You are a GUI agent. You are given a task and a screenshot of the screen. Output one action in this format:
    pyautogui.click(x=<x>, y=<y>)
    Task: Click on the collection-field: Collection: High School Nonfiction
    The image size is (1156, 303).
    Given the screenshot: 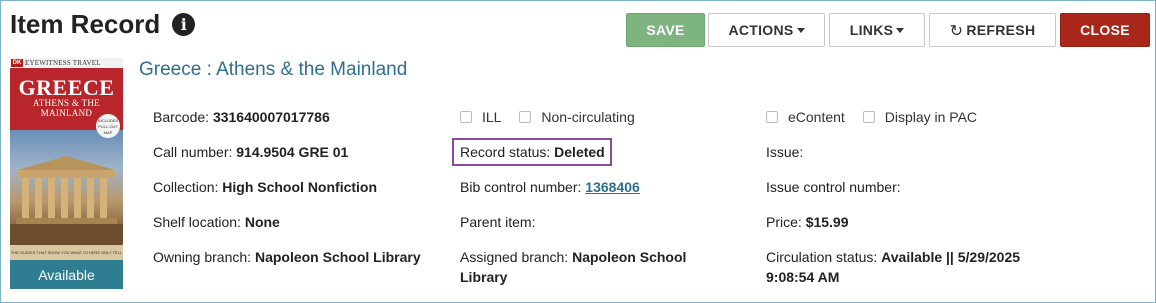 What is the action you would take?
    pyautogui.click(x=265, y=187)
    